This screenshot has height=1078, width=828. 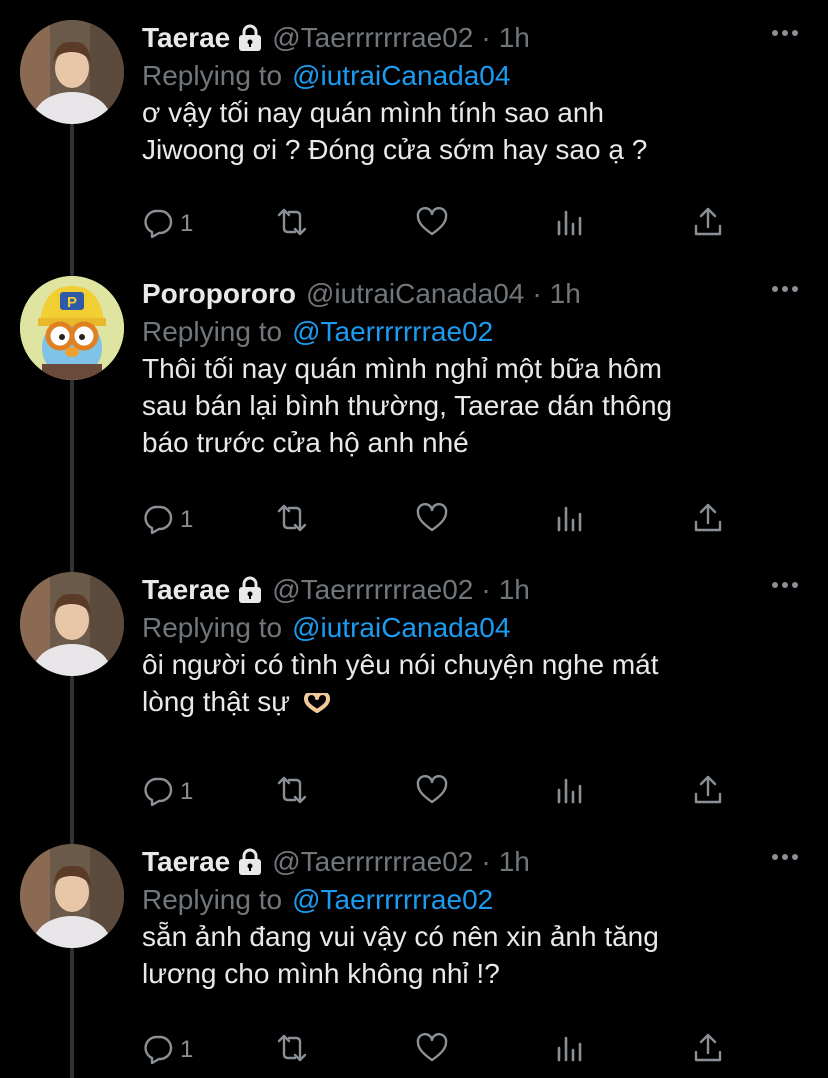 I want to click on avatar: P, so click(x=72, y=328).